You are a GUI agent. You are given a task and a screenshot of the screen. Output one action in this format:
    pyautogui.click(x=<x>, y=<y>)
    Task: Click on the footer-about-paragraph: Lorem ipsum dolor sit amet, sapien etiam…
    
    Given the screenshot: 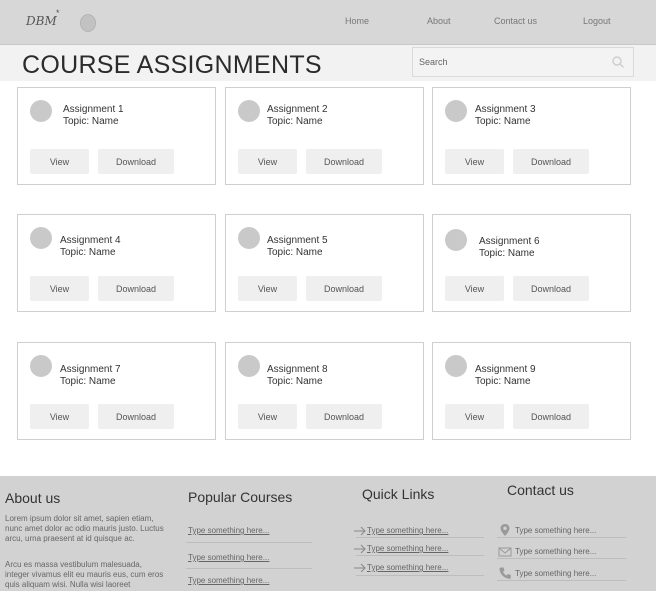 What is the action you would take?
    pyautogui.click(x=84, y=528)
    